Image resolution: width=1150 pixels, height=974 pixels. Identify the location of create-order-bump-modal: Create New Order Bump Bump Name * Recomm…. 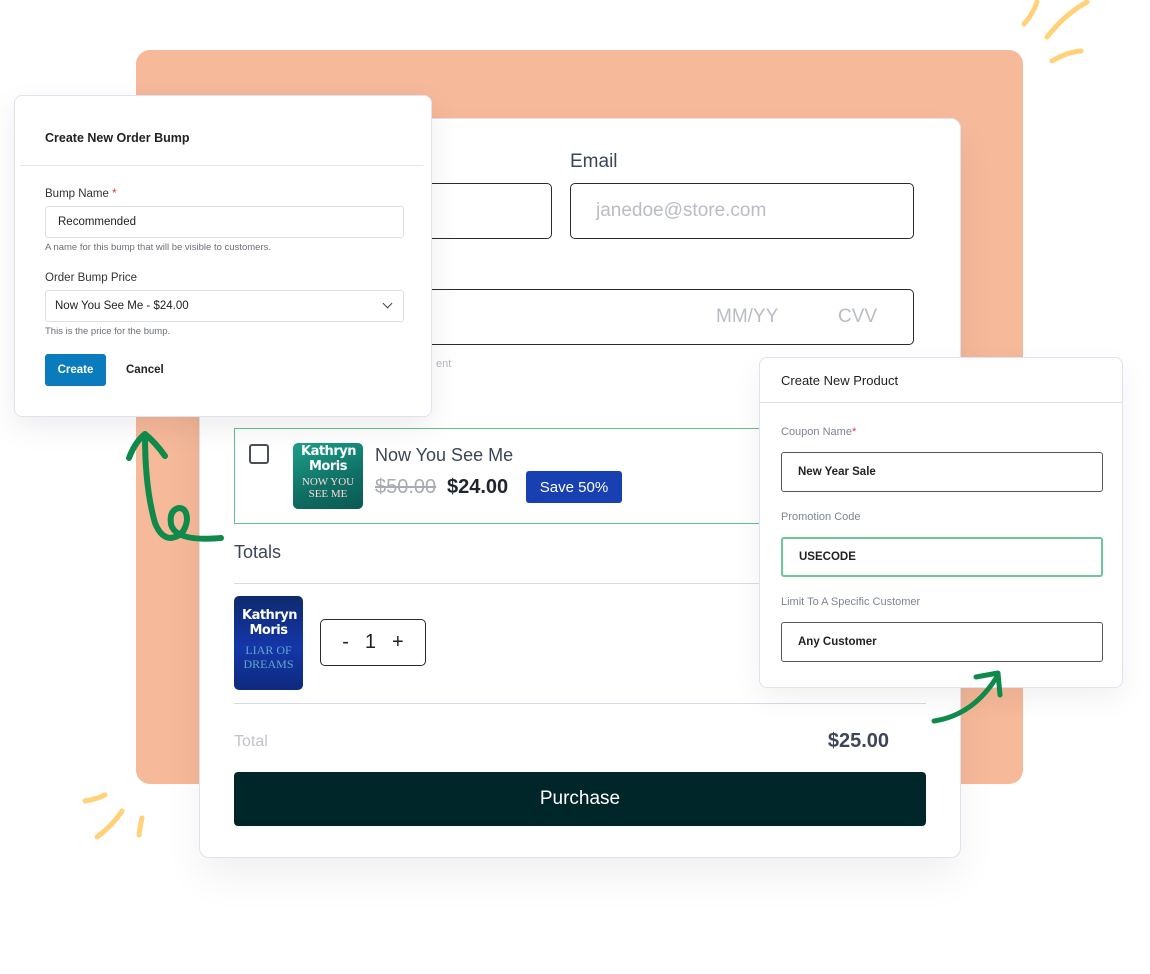
(223, 256).